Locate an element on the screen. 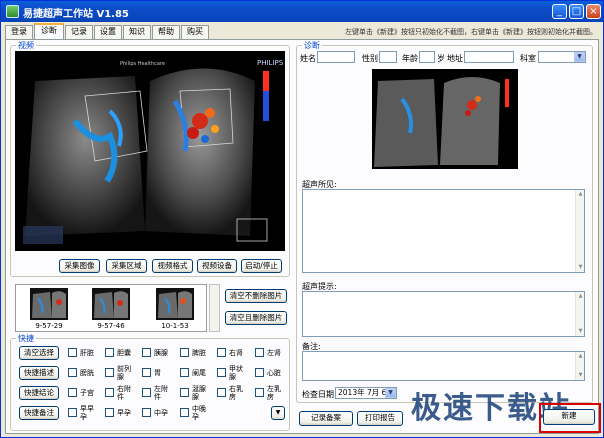  clear-selection-button: 清空选择 is located at coordinates (39, 353).